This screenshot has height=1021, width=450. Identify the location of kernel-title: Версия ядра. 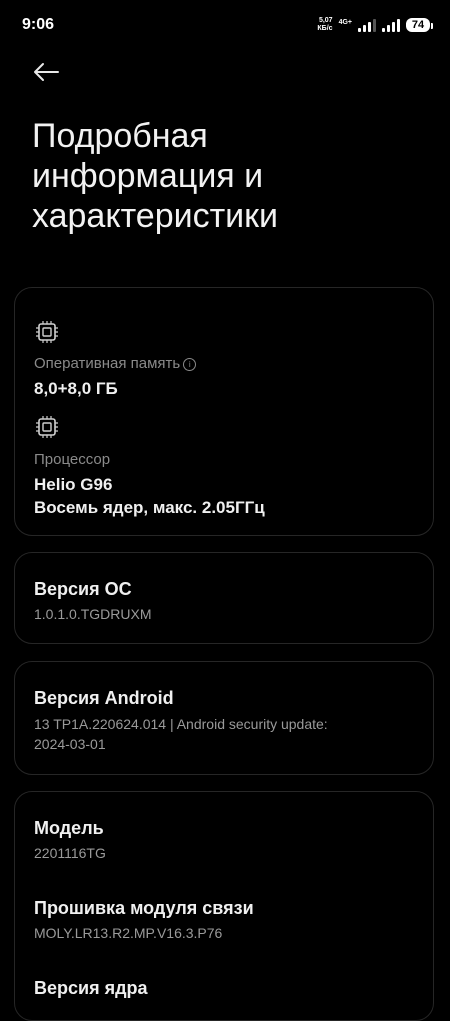
(91, 988).